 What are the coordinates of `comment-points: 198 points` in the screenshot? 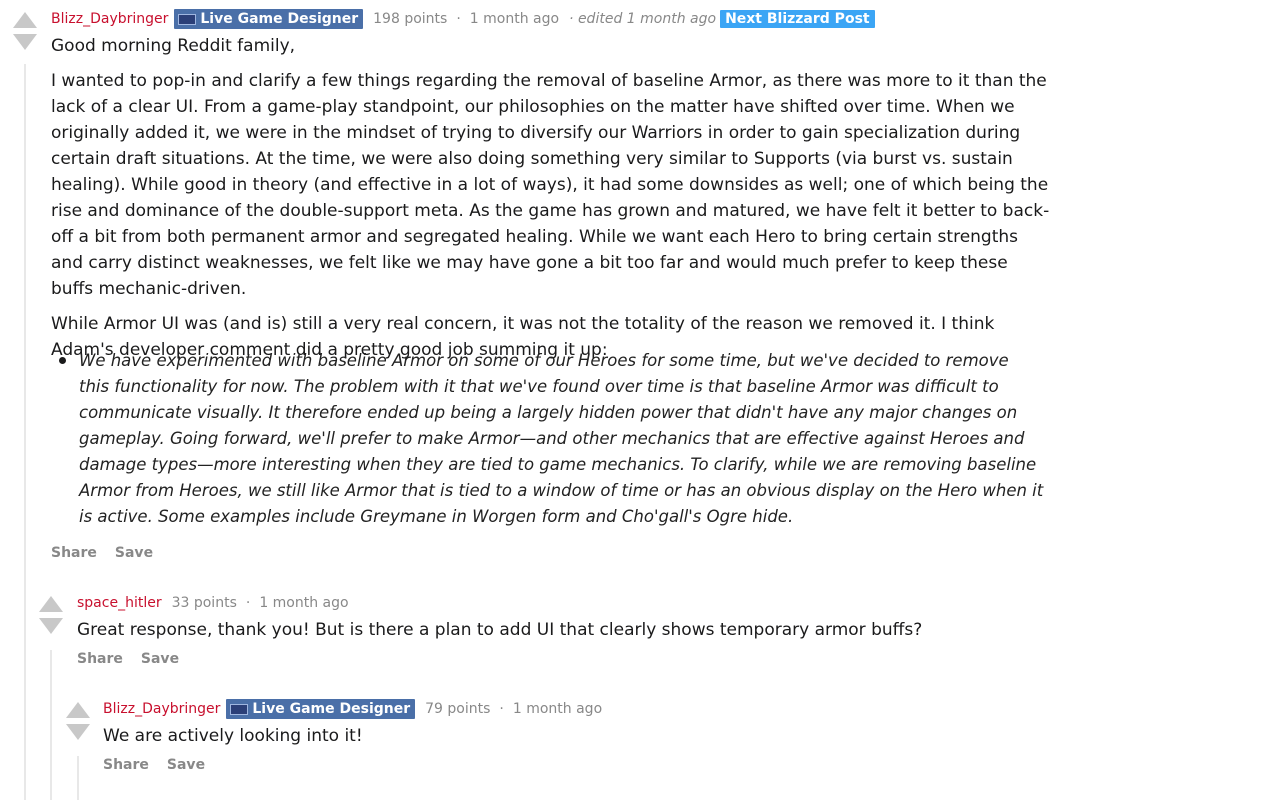 It's located at (410, 19).